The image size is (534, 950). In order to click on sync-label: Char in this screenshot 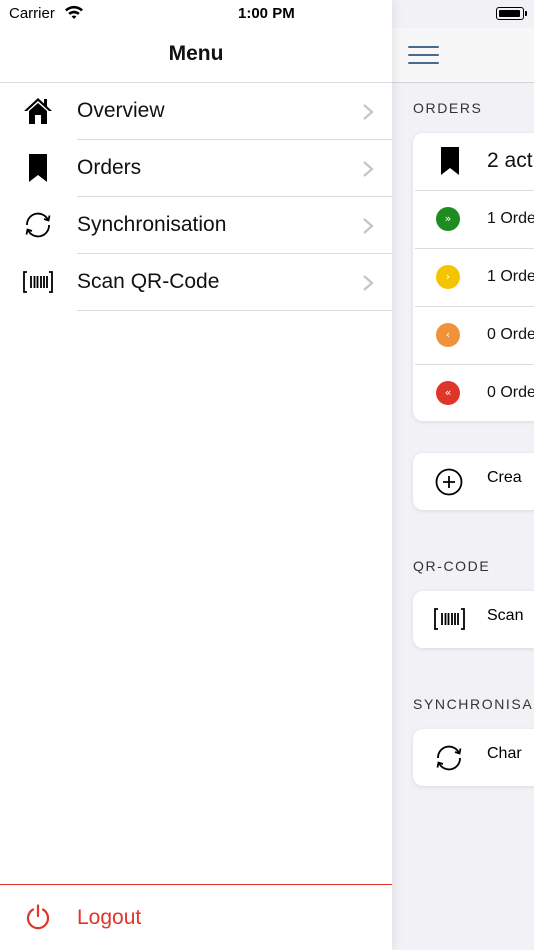, I will do `click(504, 753)`.